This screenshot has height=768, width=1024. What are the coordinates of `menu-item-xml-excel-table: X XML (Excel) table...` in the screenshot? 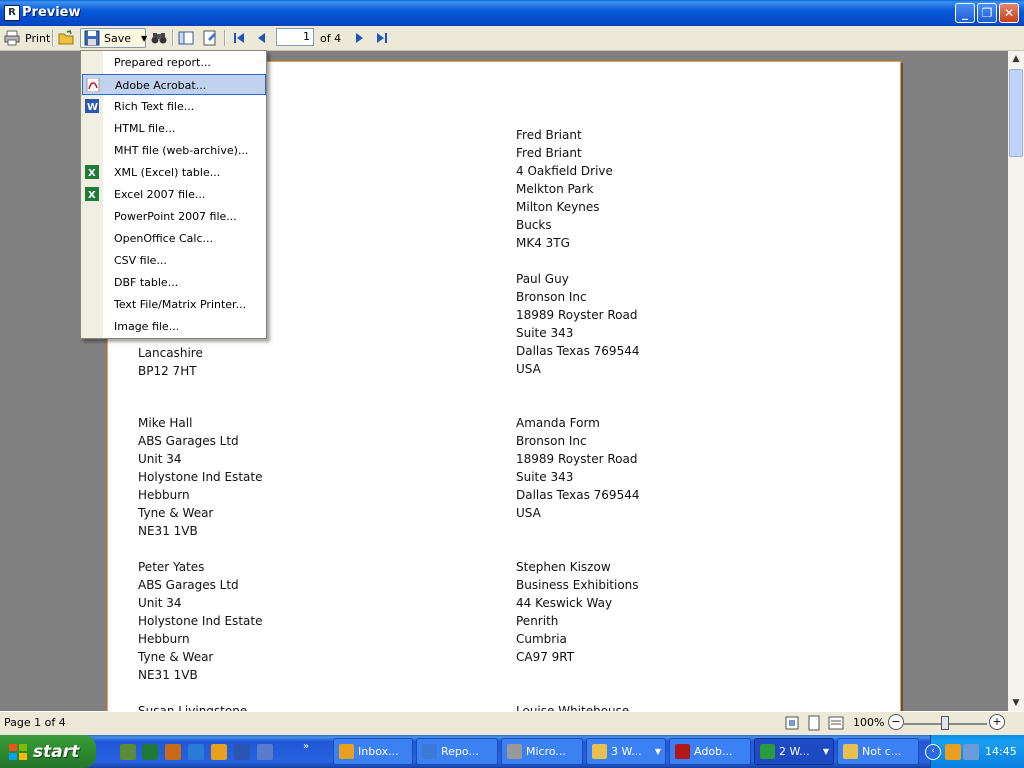 It's located at (174, 172).